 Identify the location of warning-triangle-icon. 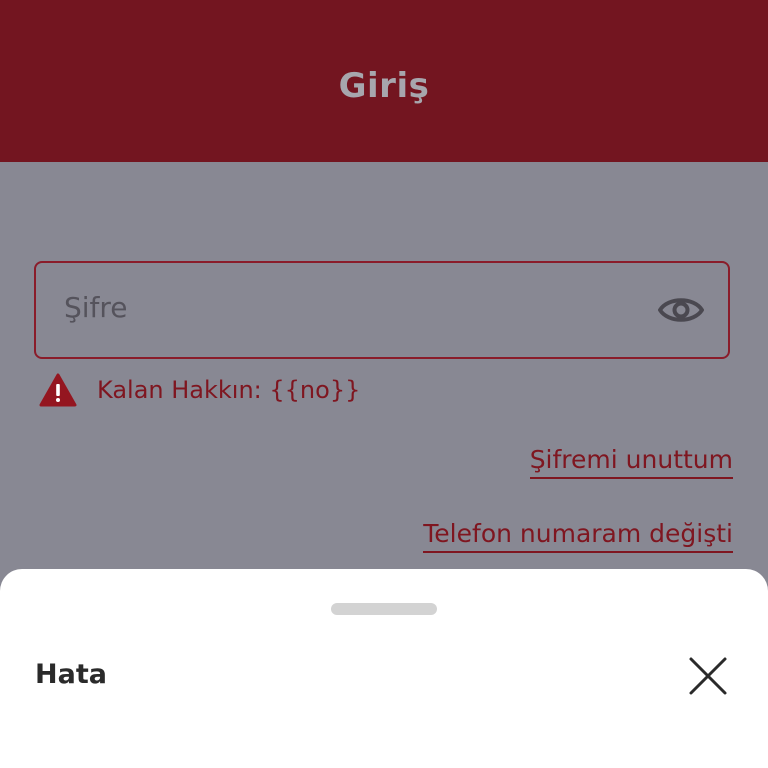
(58, 390).